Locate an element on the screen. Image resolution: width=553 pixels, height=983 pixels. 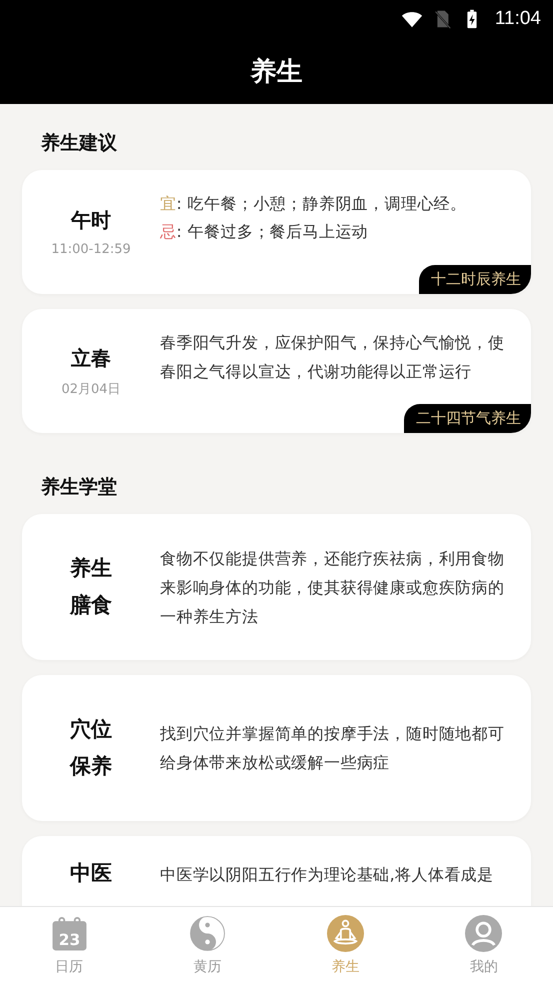
meditating-figure-icon is located at coordinates (345, 933).